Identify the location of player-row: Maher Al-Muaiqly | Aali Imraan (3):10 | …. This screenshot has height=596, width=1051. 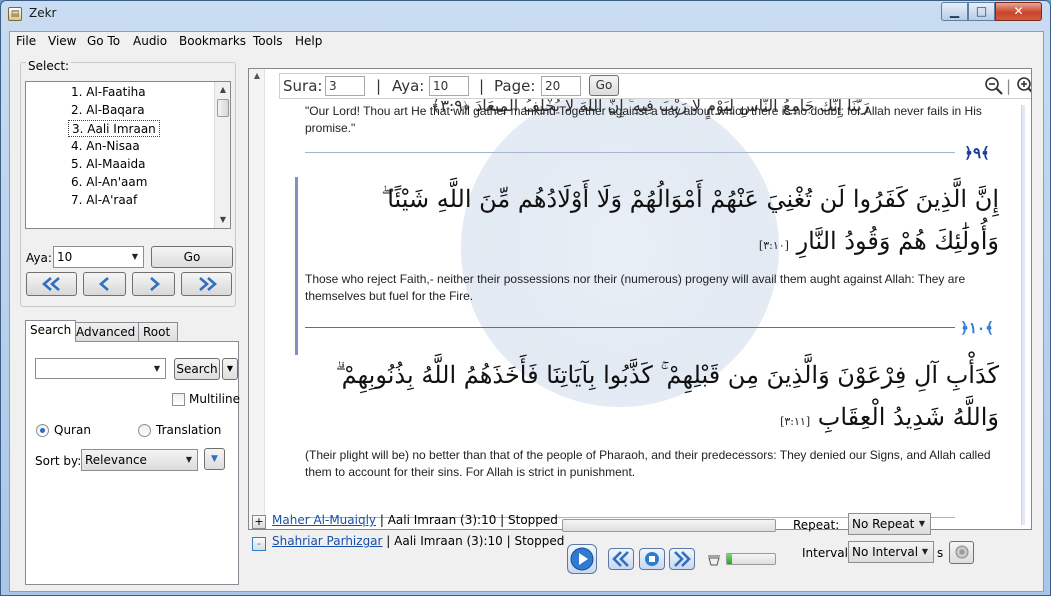
(415, 520).